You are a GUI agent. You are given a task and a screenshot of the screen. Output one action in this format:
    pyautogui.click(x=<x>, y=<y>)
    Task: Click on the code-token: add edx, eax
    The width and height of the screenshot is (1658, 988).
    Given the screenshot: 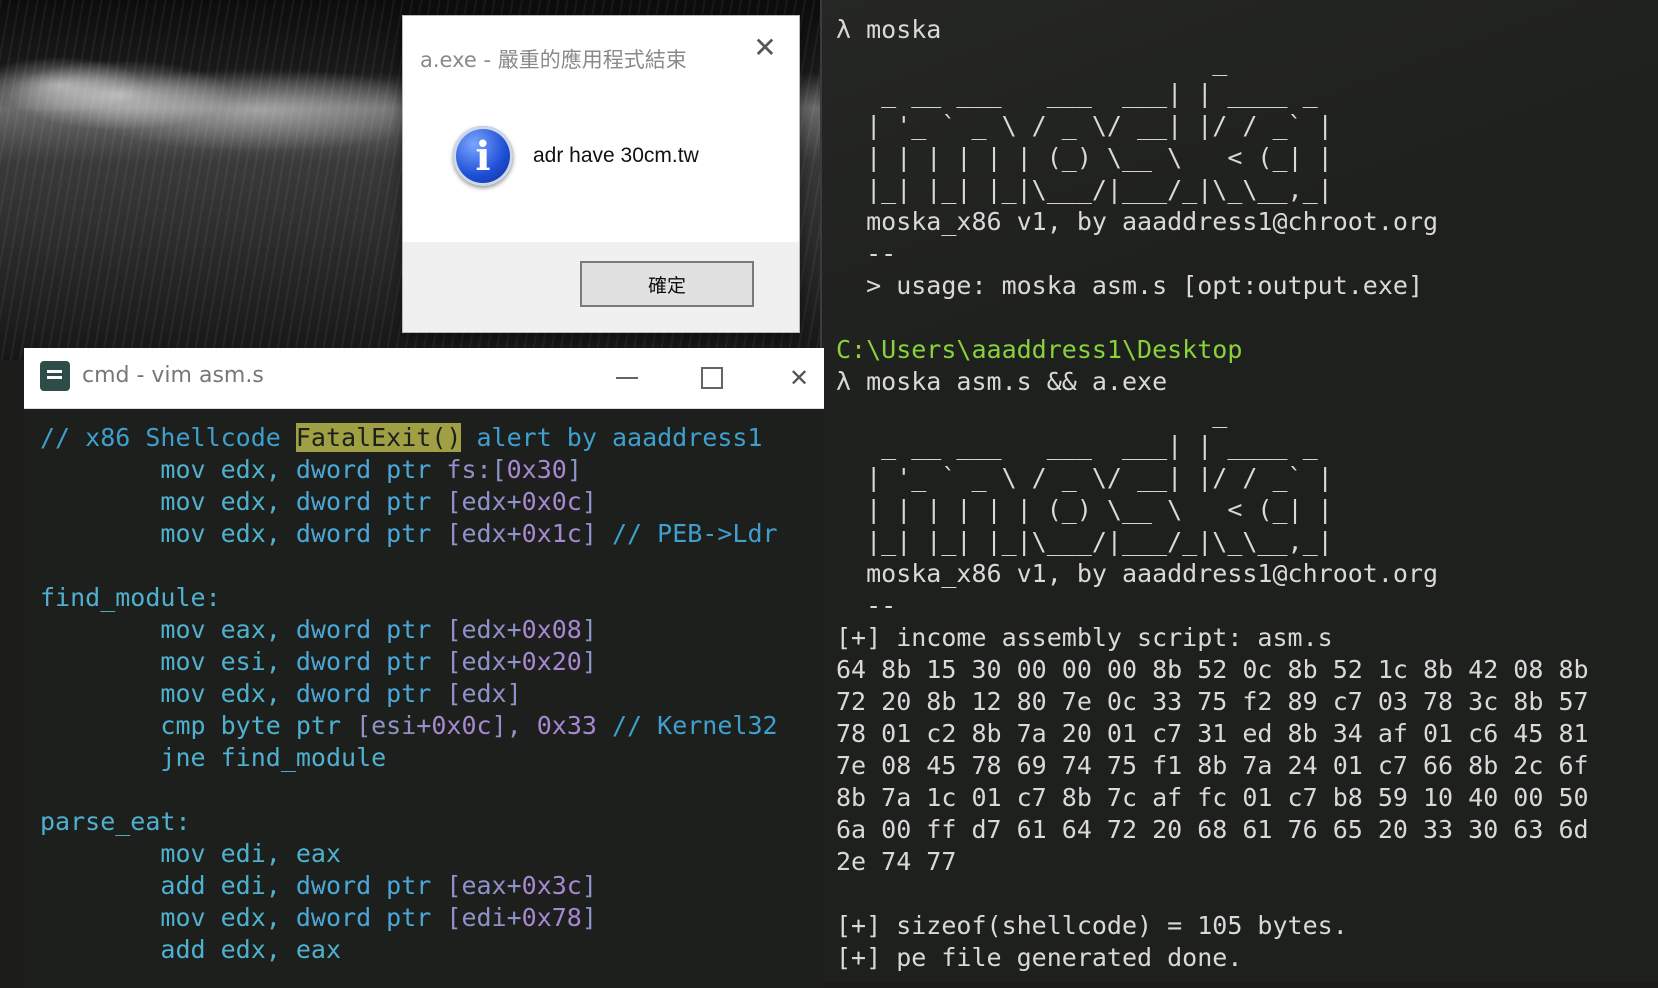 What is the action you would take?
    pyautogui.click(x=191, y=949)
    